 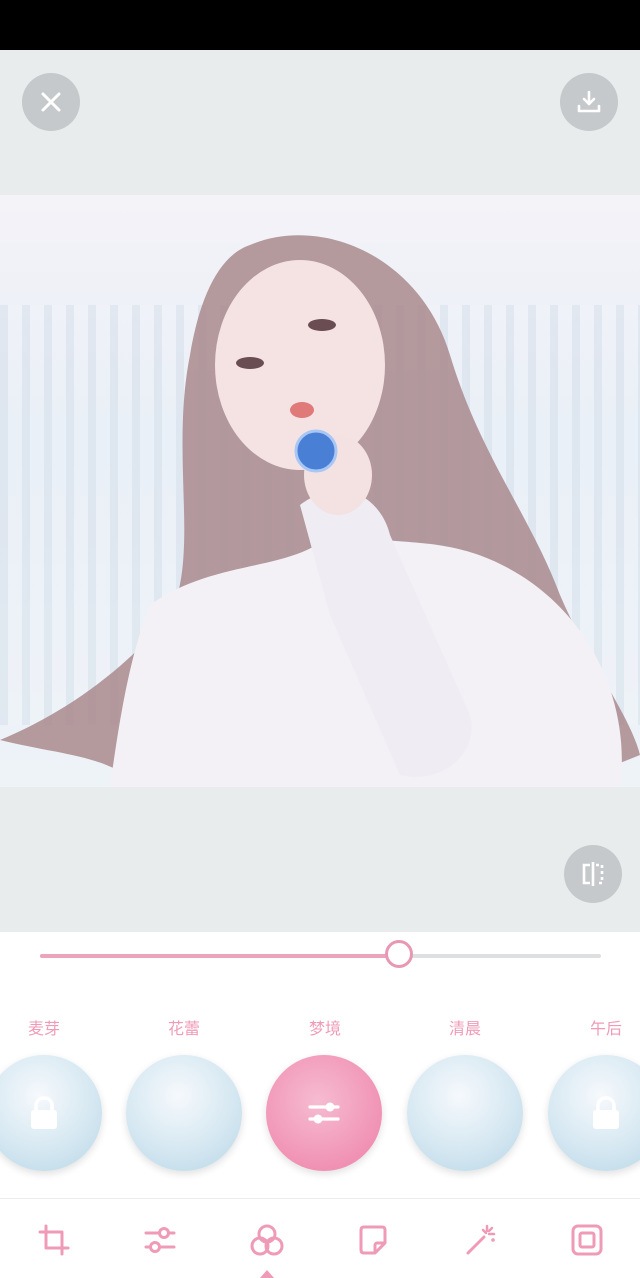 I want to click on slider-handle, so click(x=399, y=954).